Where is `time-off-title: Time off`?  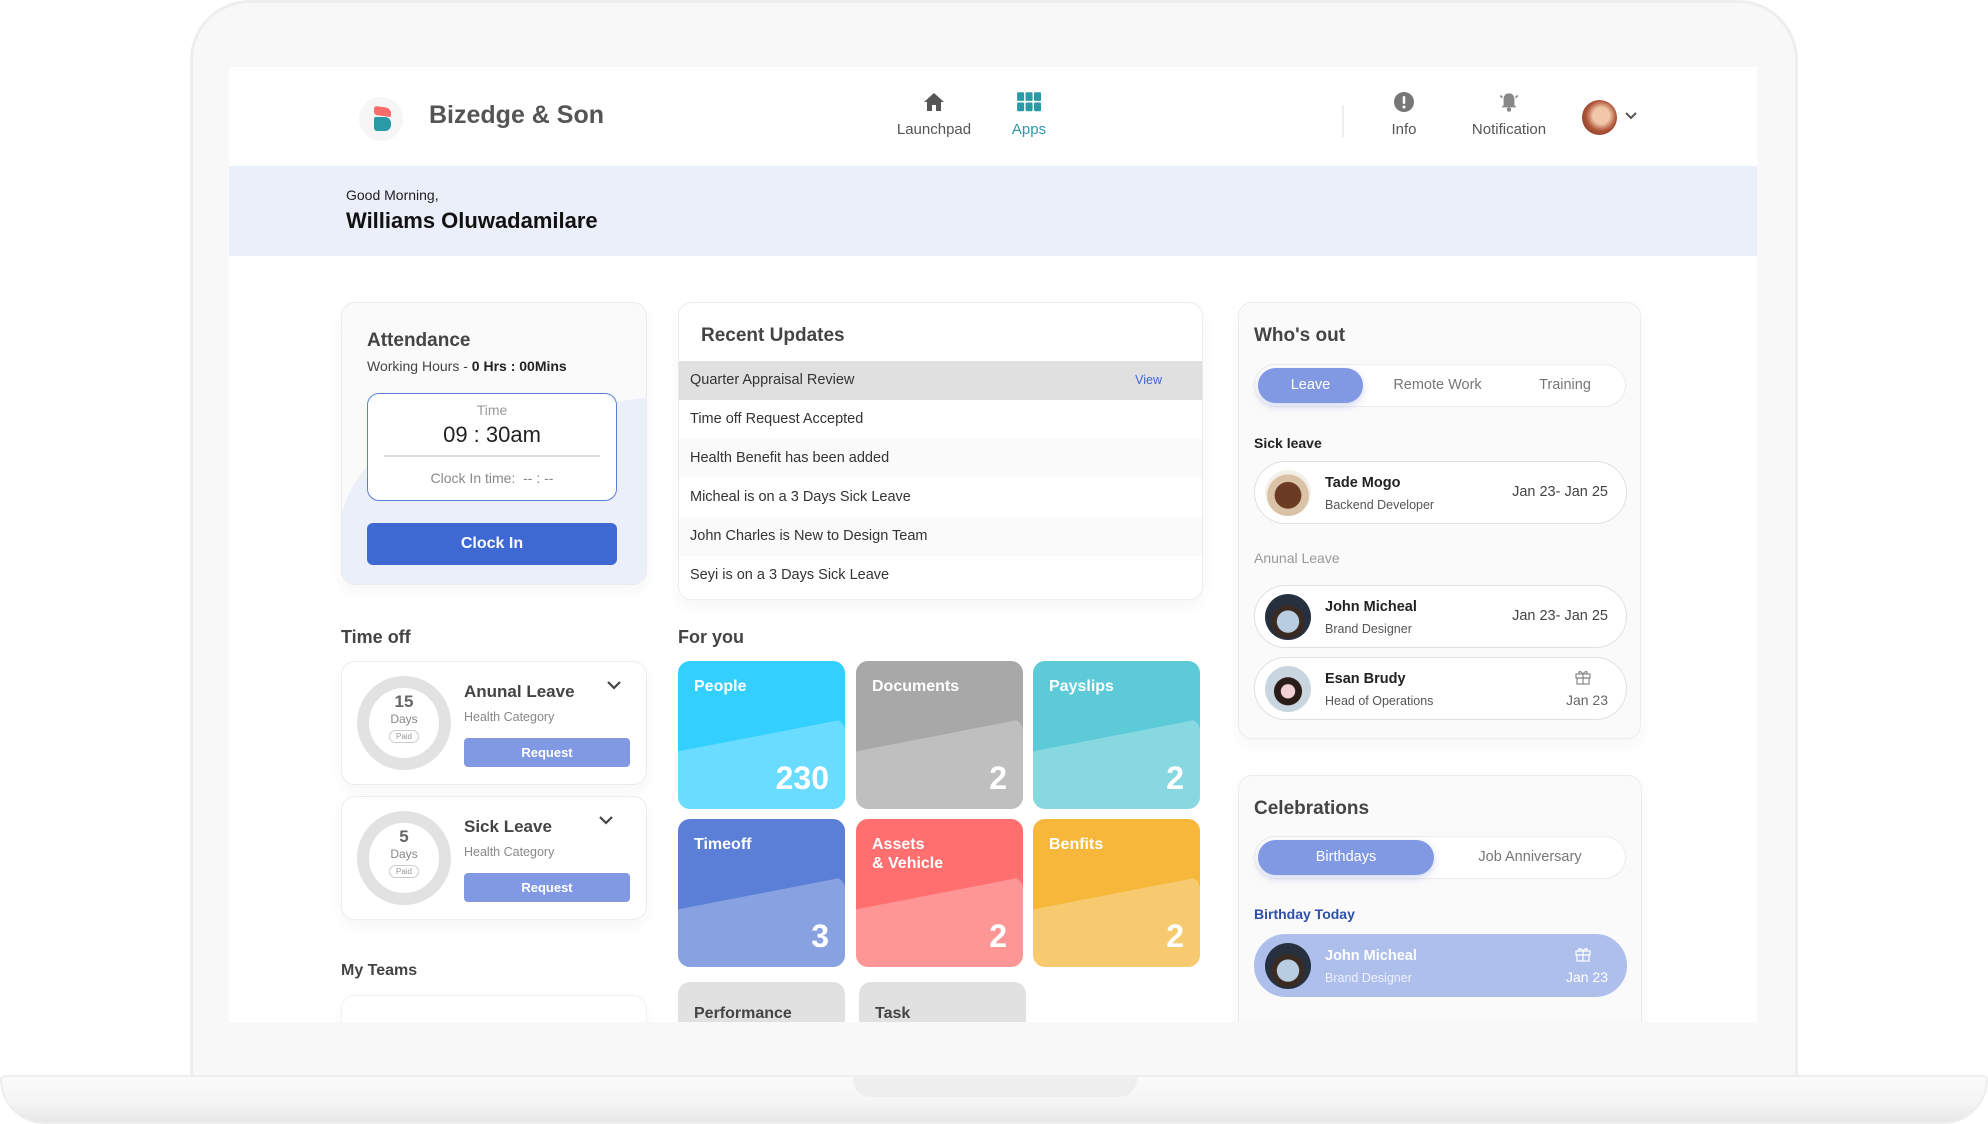 time-off-title: Time off is located at coordinates (376, 637).